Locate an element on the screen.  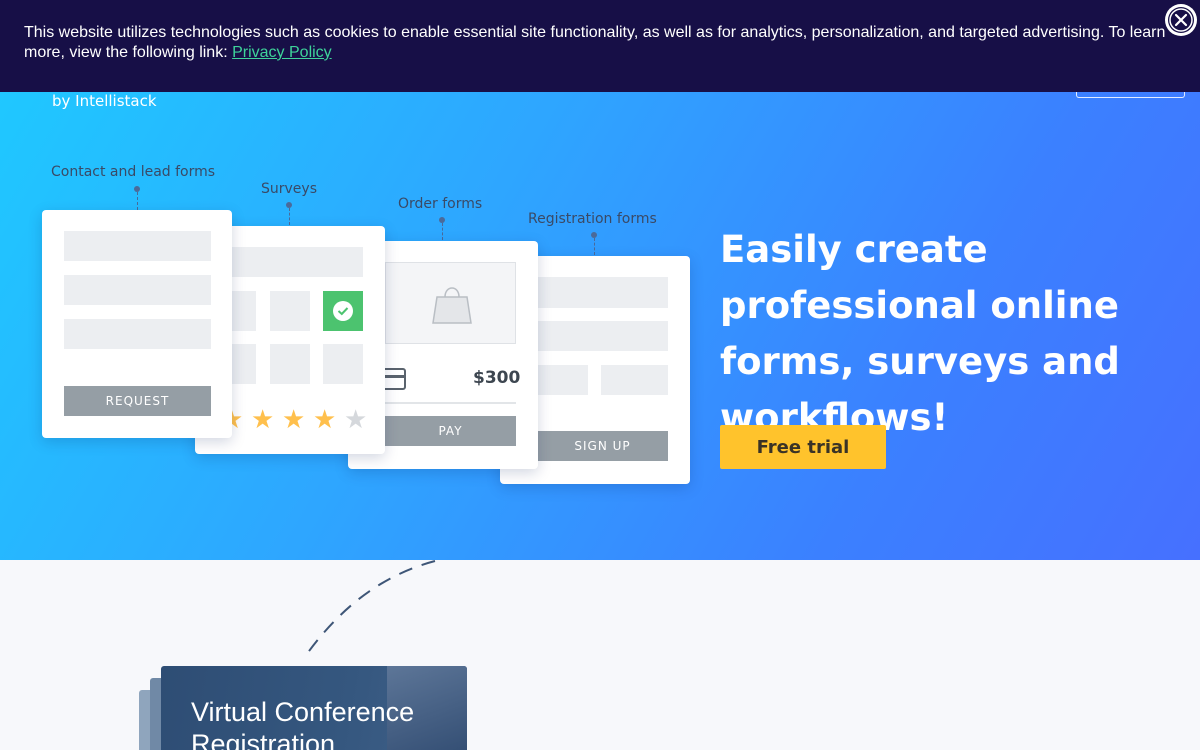
pay-button-illustration: PAY is located at coordinates (450, 431).